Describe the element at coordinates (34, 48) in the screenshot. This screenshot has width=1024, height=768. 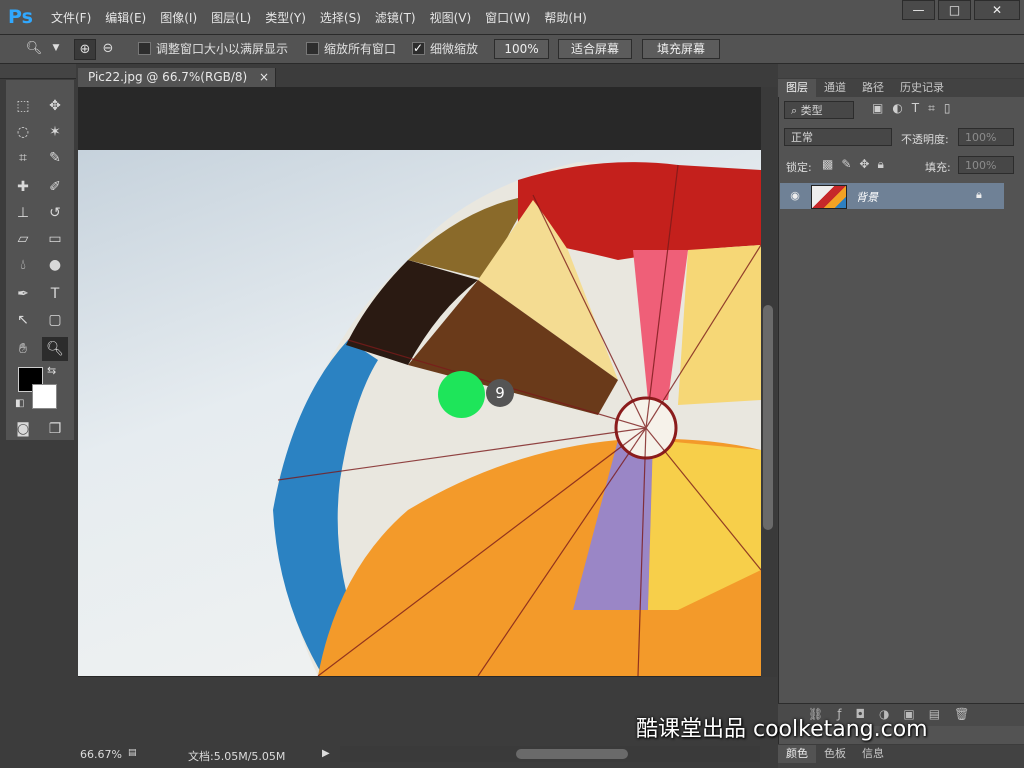
I see `zoom-tool-preset-icon: 🔍︎` at that location.